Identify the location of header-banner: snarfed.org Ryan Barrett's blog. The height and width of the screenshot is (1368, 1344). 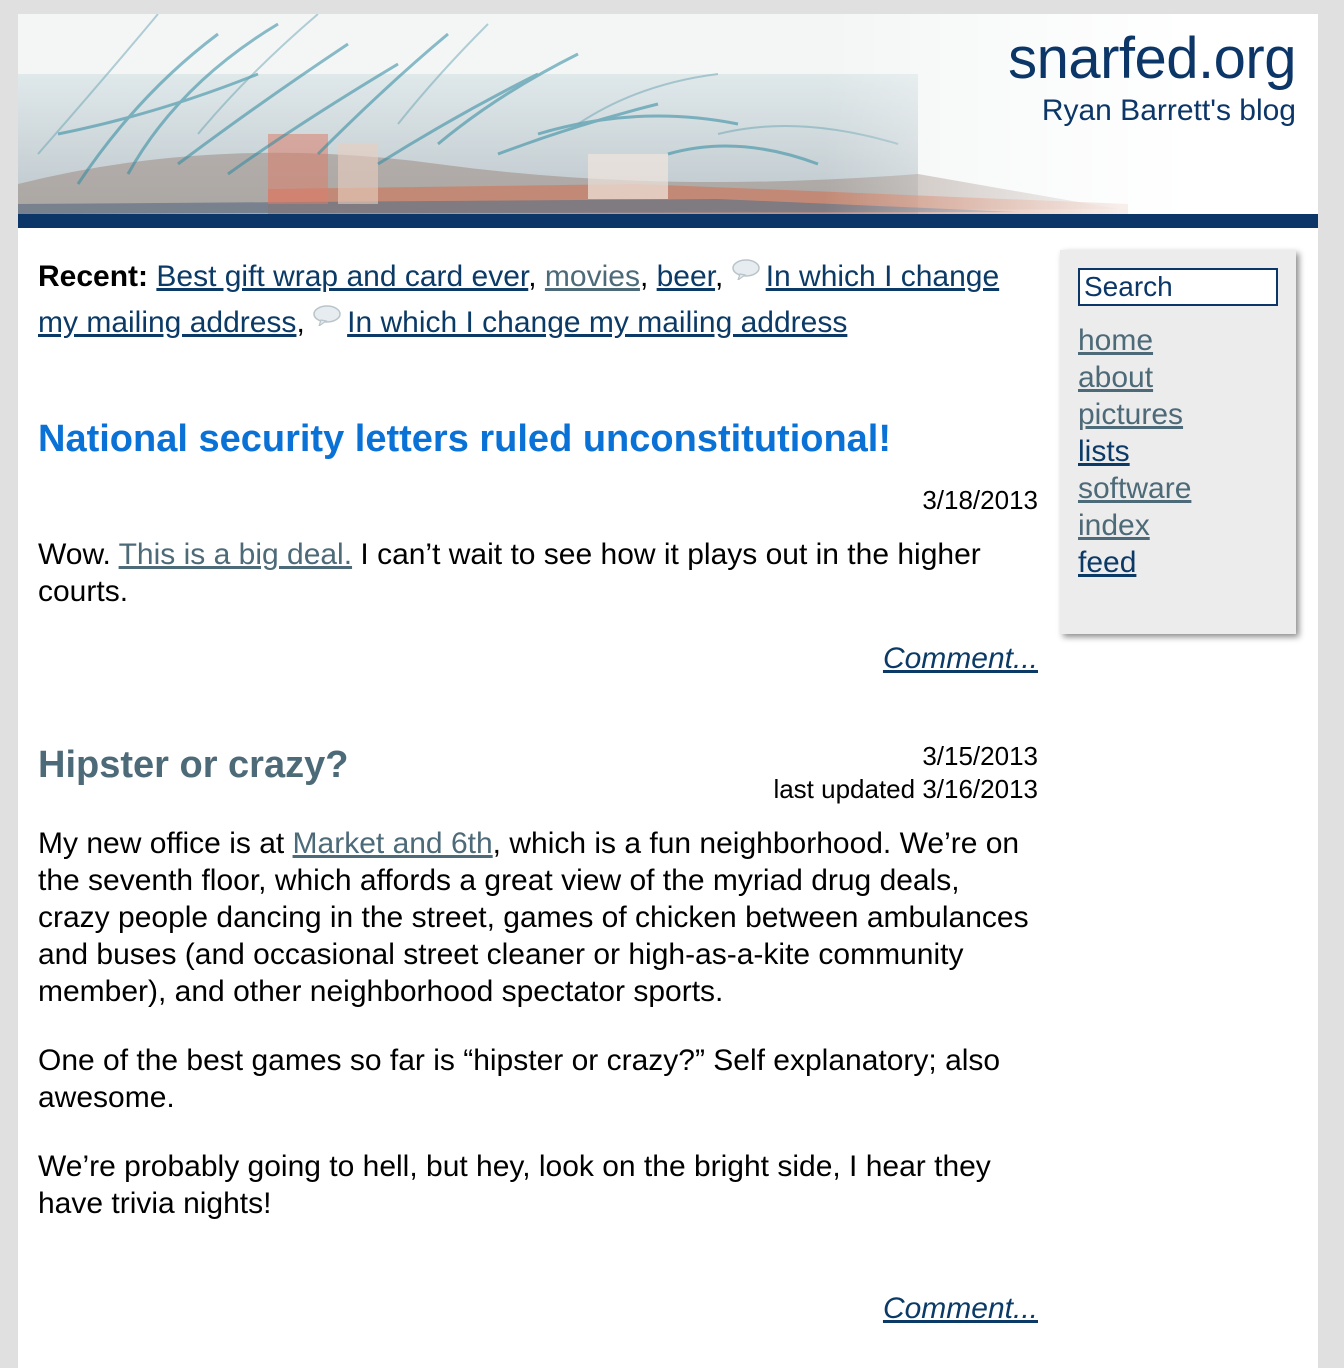
(668, 114).